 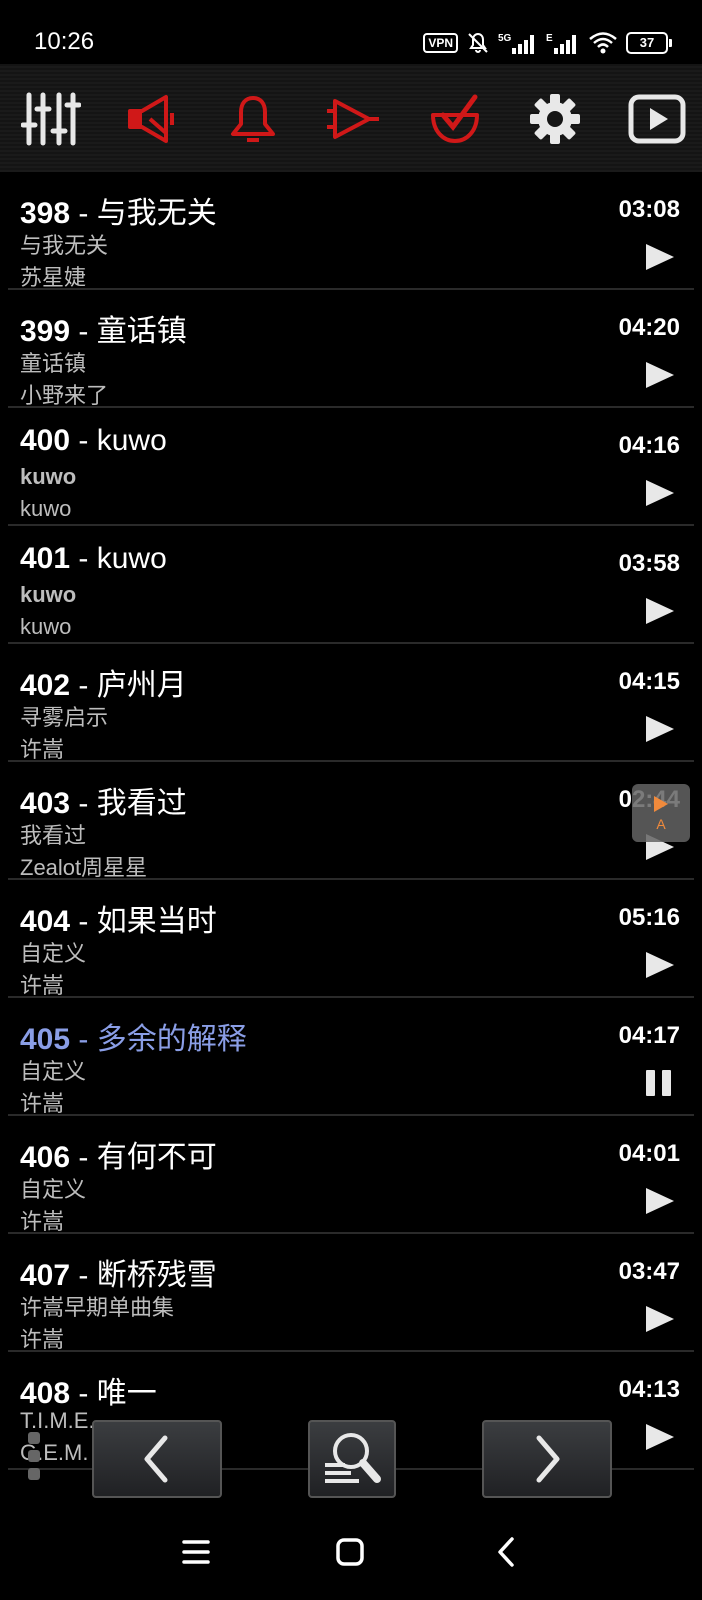 What do you see at coordinates (351, 231) in the screenshot?
I see `track-row: 398 - 与我无关 与我无关 苏星婕 03:08` at bounding box center [351, 231].